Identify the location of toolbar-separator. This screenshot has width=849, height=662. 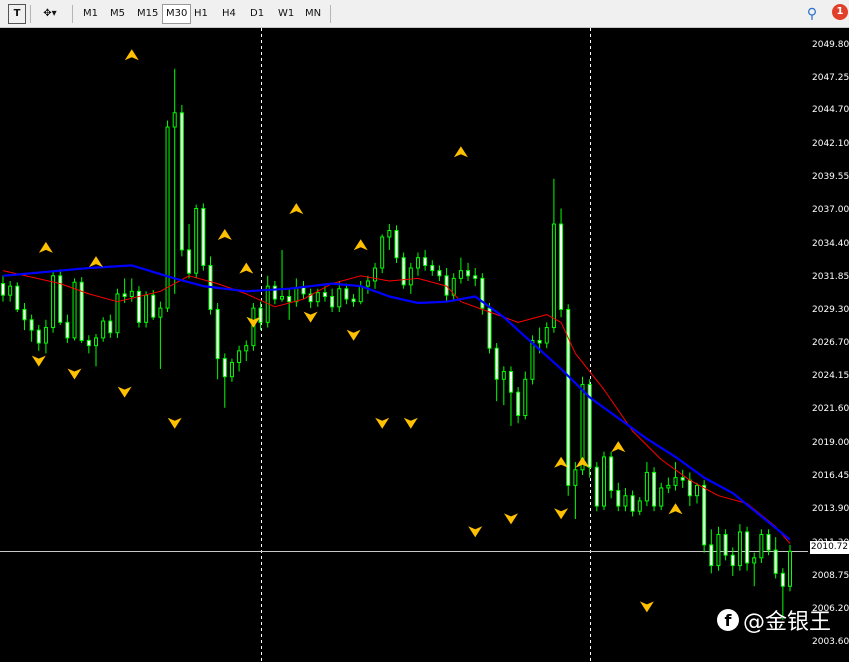
(72, 14).